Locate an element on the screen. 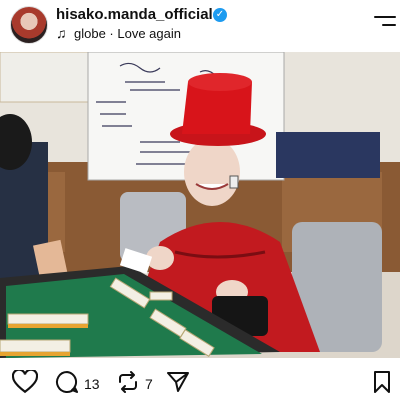  repost-count: 7 is located at coordinates (149, 384).